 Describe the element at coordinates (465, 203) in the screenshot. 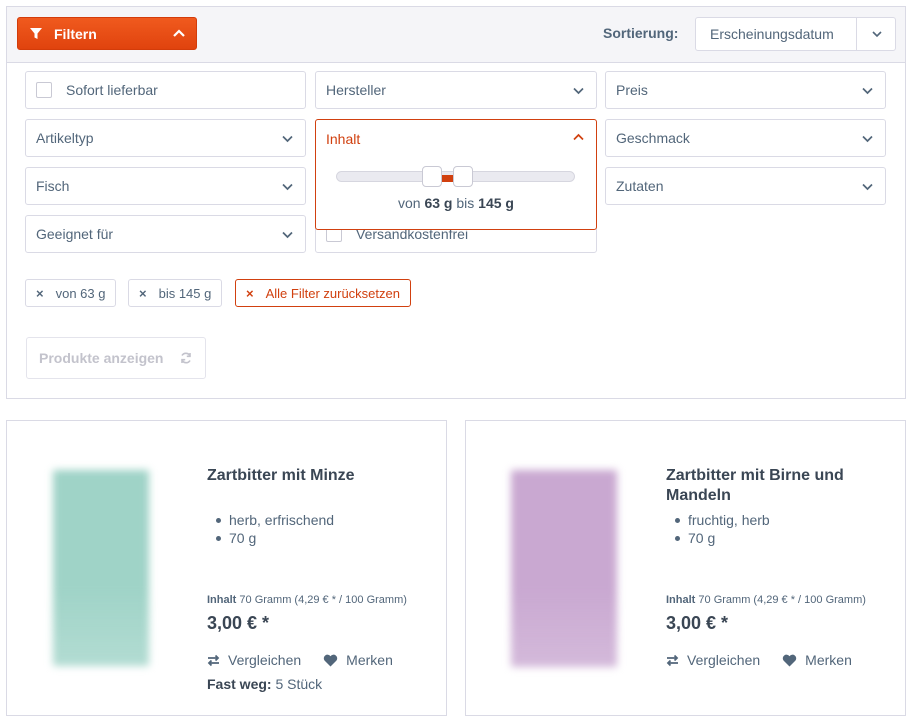

I see `range-to-word: bis` at that location.